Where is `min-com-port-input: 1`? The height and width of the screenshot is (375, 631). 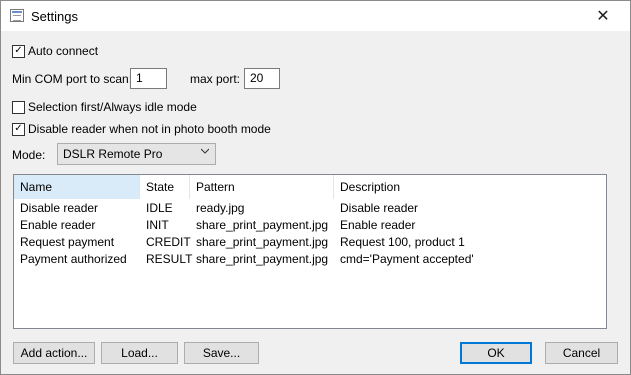
min-com-port-input: 1 is located at coordinates (148, 78).